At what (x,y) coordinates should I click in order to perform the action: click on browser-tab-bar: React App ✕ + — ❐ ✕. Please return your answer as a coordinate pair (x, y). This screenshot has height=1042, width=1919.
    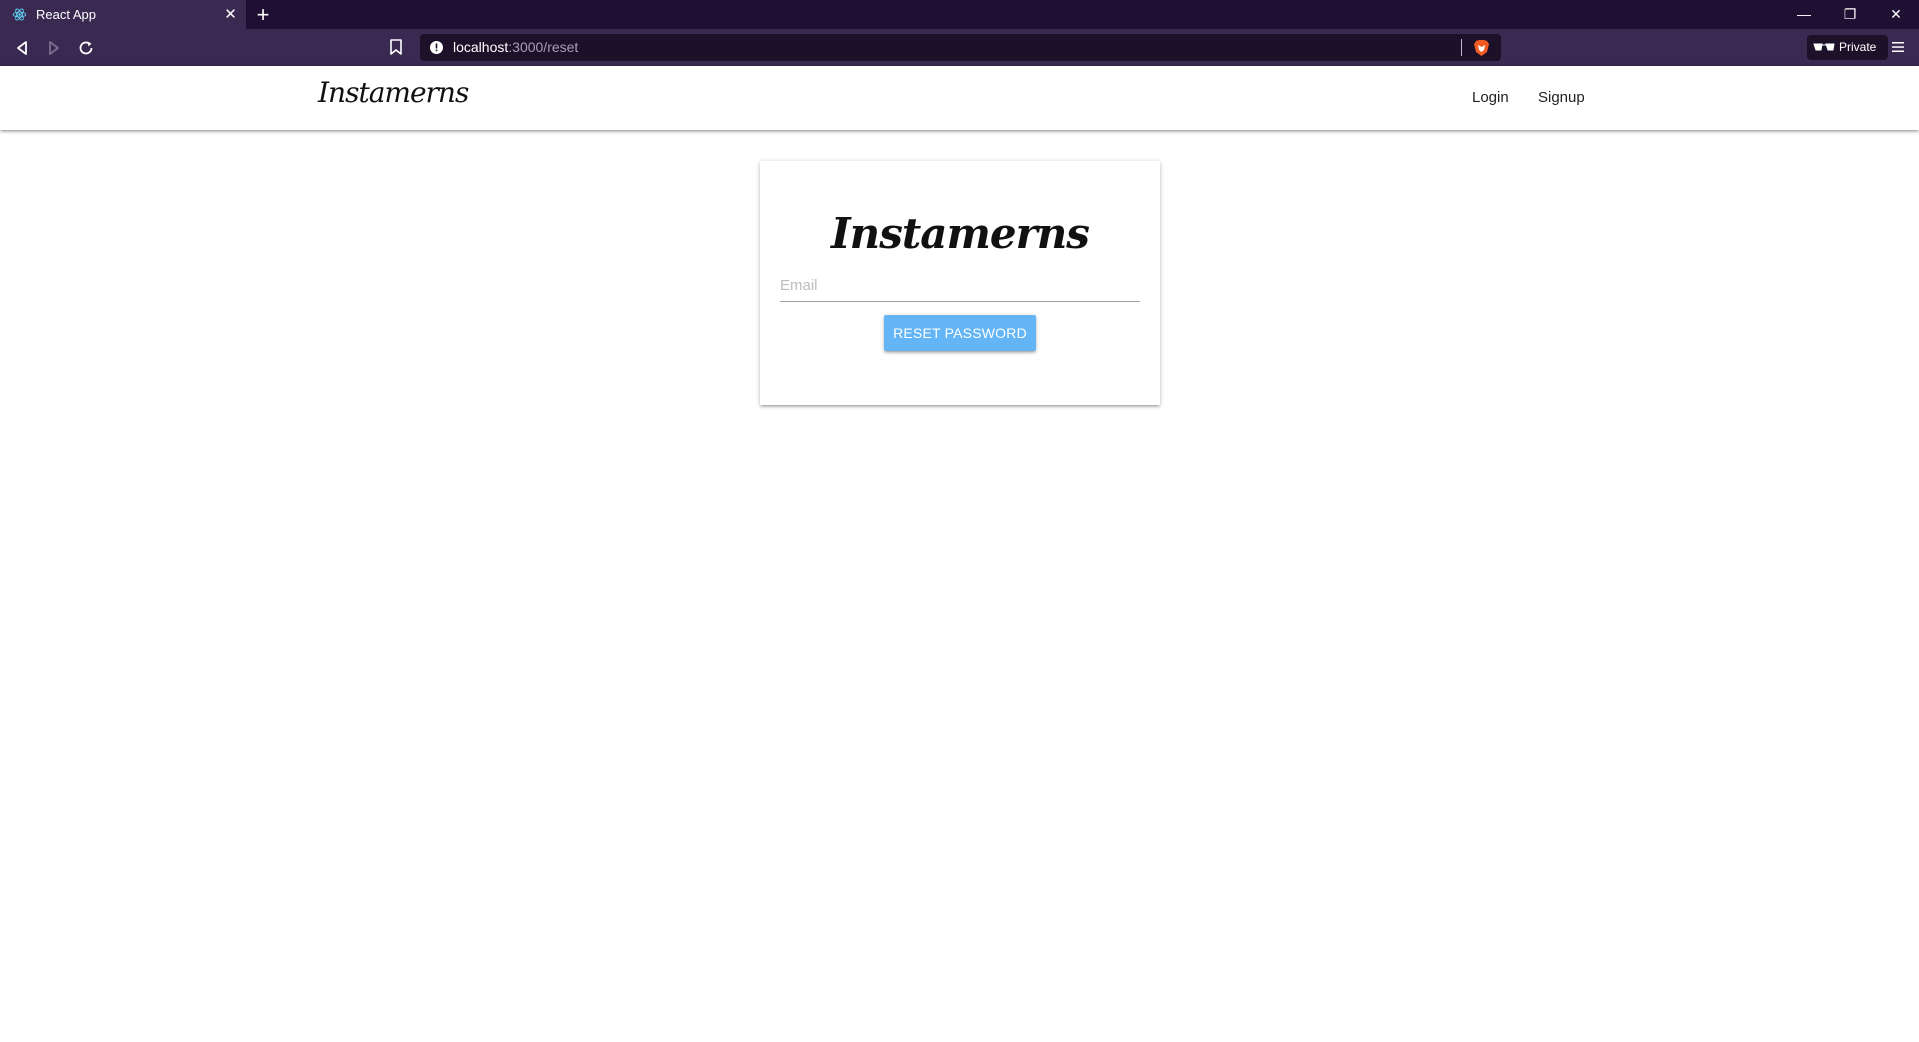
    Looking at the image, I should click on (959, 14).